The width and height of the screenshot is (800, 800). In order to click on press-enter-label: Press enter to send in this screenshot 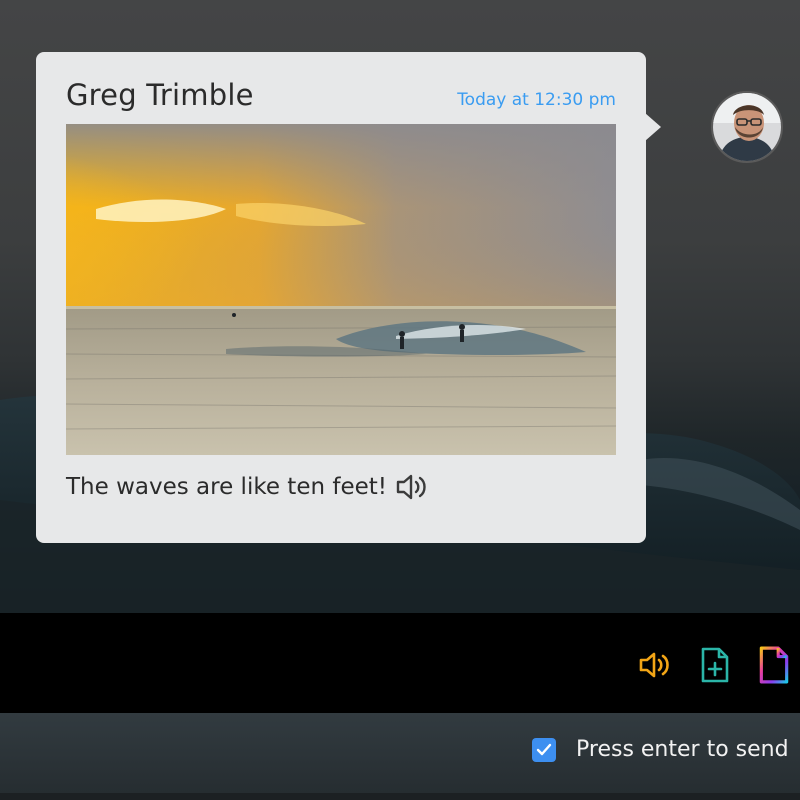, I will do `click(682, 749)`.